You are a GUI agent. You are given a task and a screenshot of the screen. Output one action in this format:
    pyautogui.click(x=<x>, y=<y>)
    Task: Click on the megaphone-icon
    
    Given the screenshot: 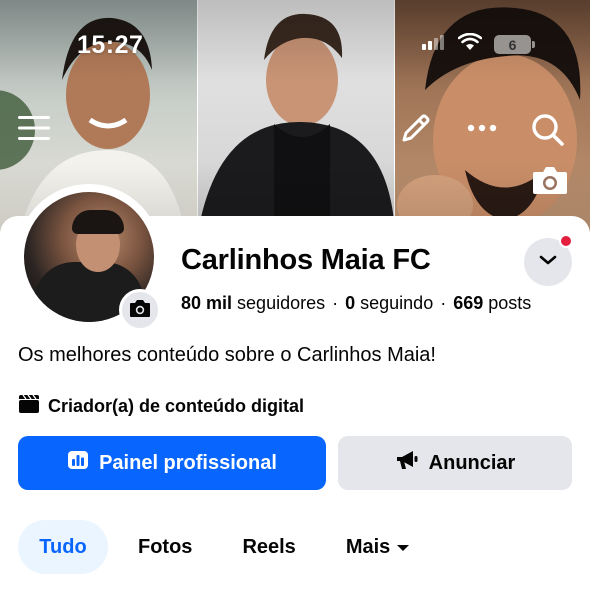 What is the action you would take?
    pyautogui.click(x=407, y=463)
    